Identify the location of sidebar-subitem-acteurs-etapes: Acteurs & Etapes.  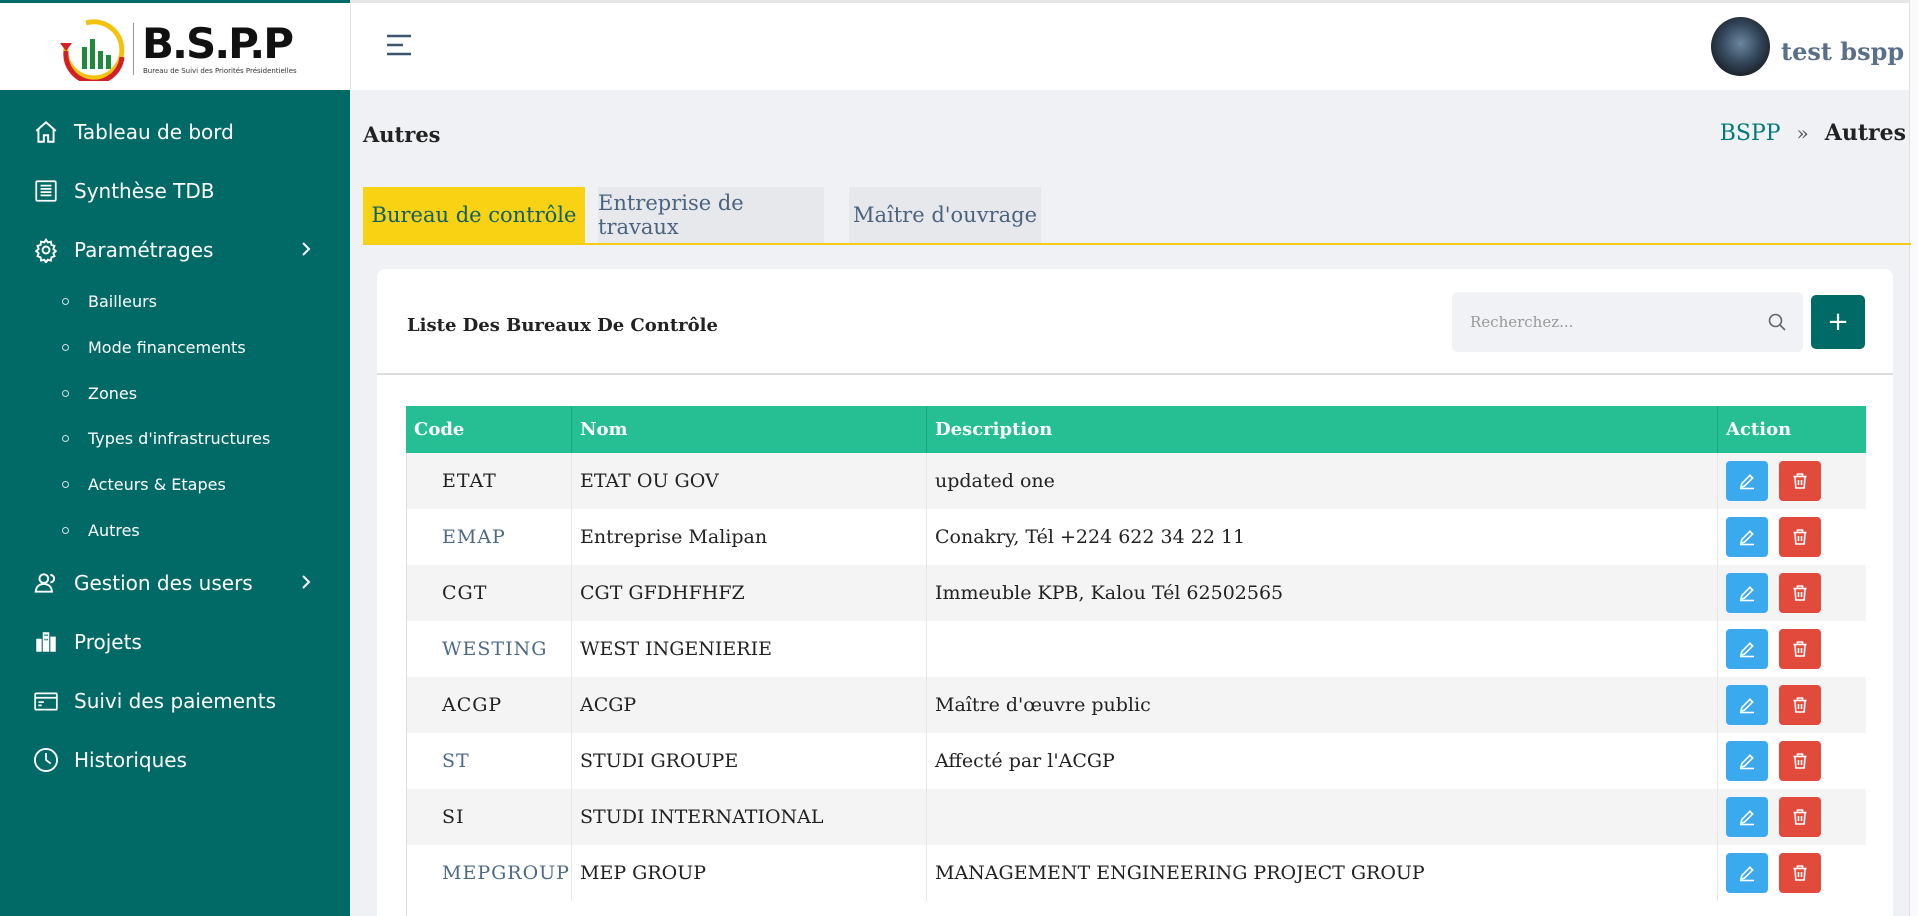
(175, 485).